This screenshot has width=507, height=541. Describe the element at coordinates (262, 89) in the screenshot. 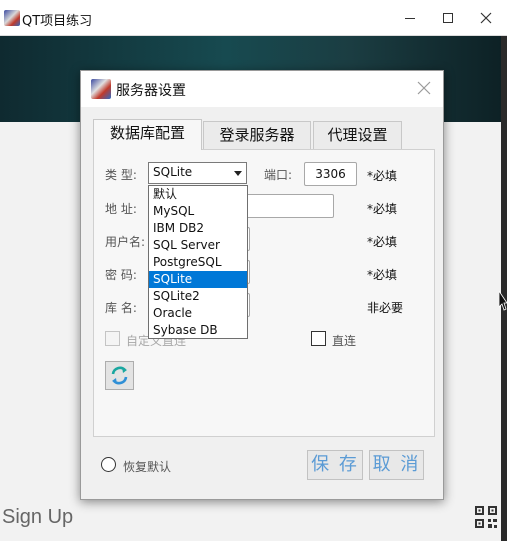

I see `dialog-titlebar: 服务器设置` at that location.